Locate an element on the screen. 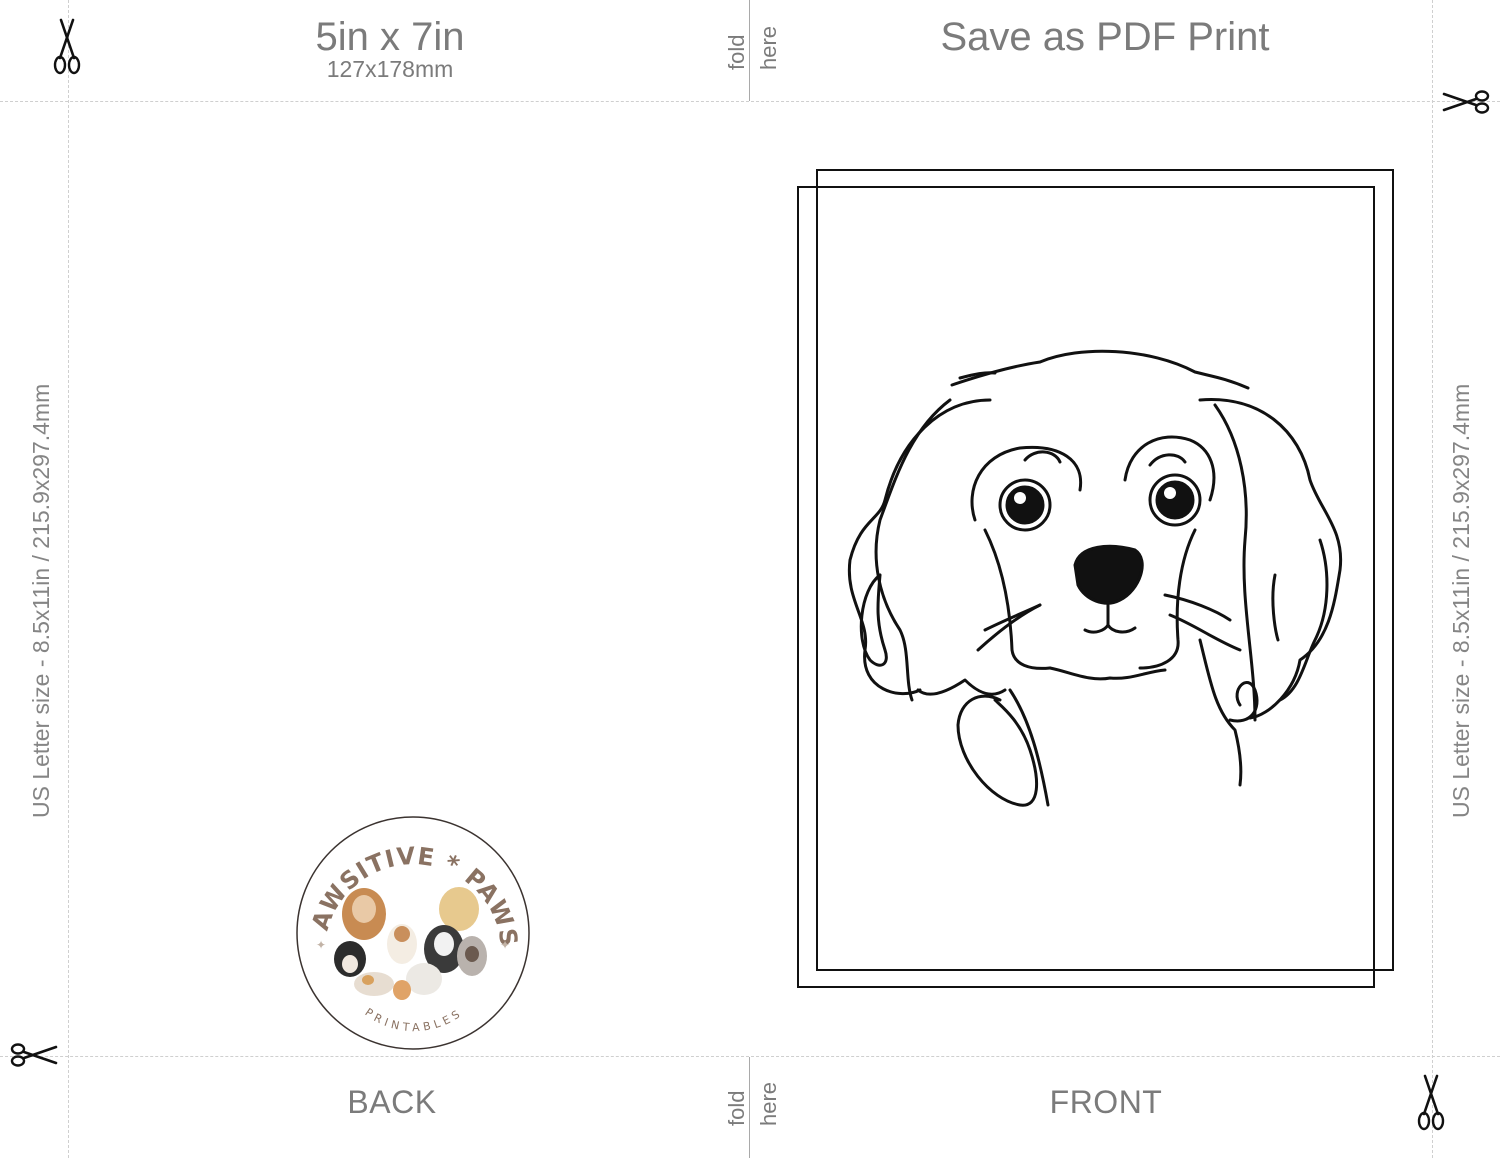 This screenshot has width=1500, height=1158. fold-label-bottom: fold is located at coordinates (736, 1108).